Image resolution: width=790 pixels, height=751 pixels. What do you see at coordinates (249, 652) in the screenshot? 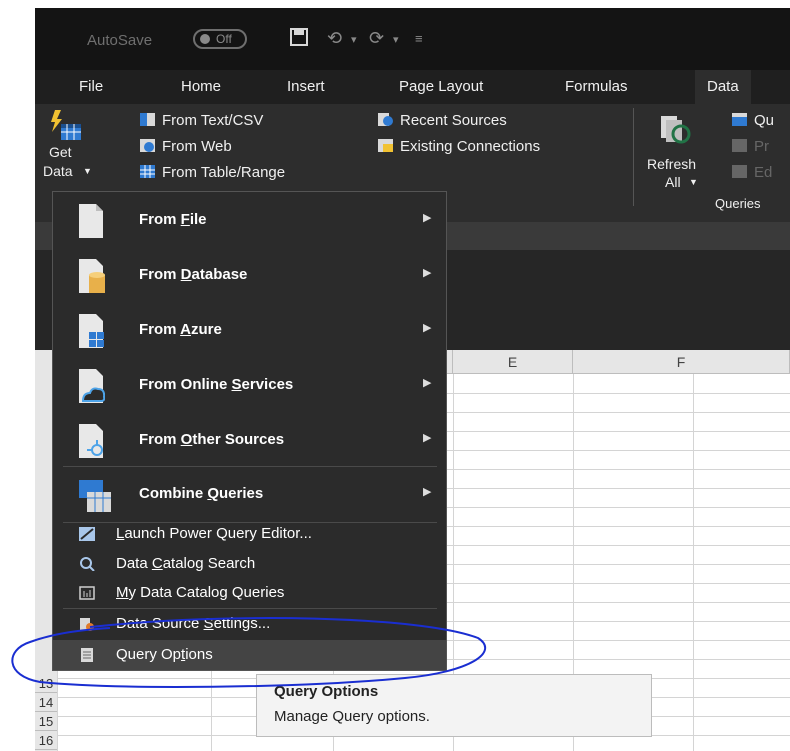
I see `ink-annotation-circle` at bounding box center [249, 652].